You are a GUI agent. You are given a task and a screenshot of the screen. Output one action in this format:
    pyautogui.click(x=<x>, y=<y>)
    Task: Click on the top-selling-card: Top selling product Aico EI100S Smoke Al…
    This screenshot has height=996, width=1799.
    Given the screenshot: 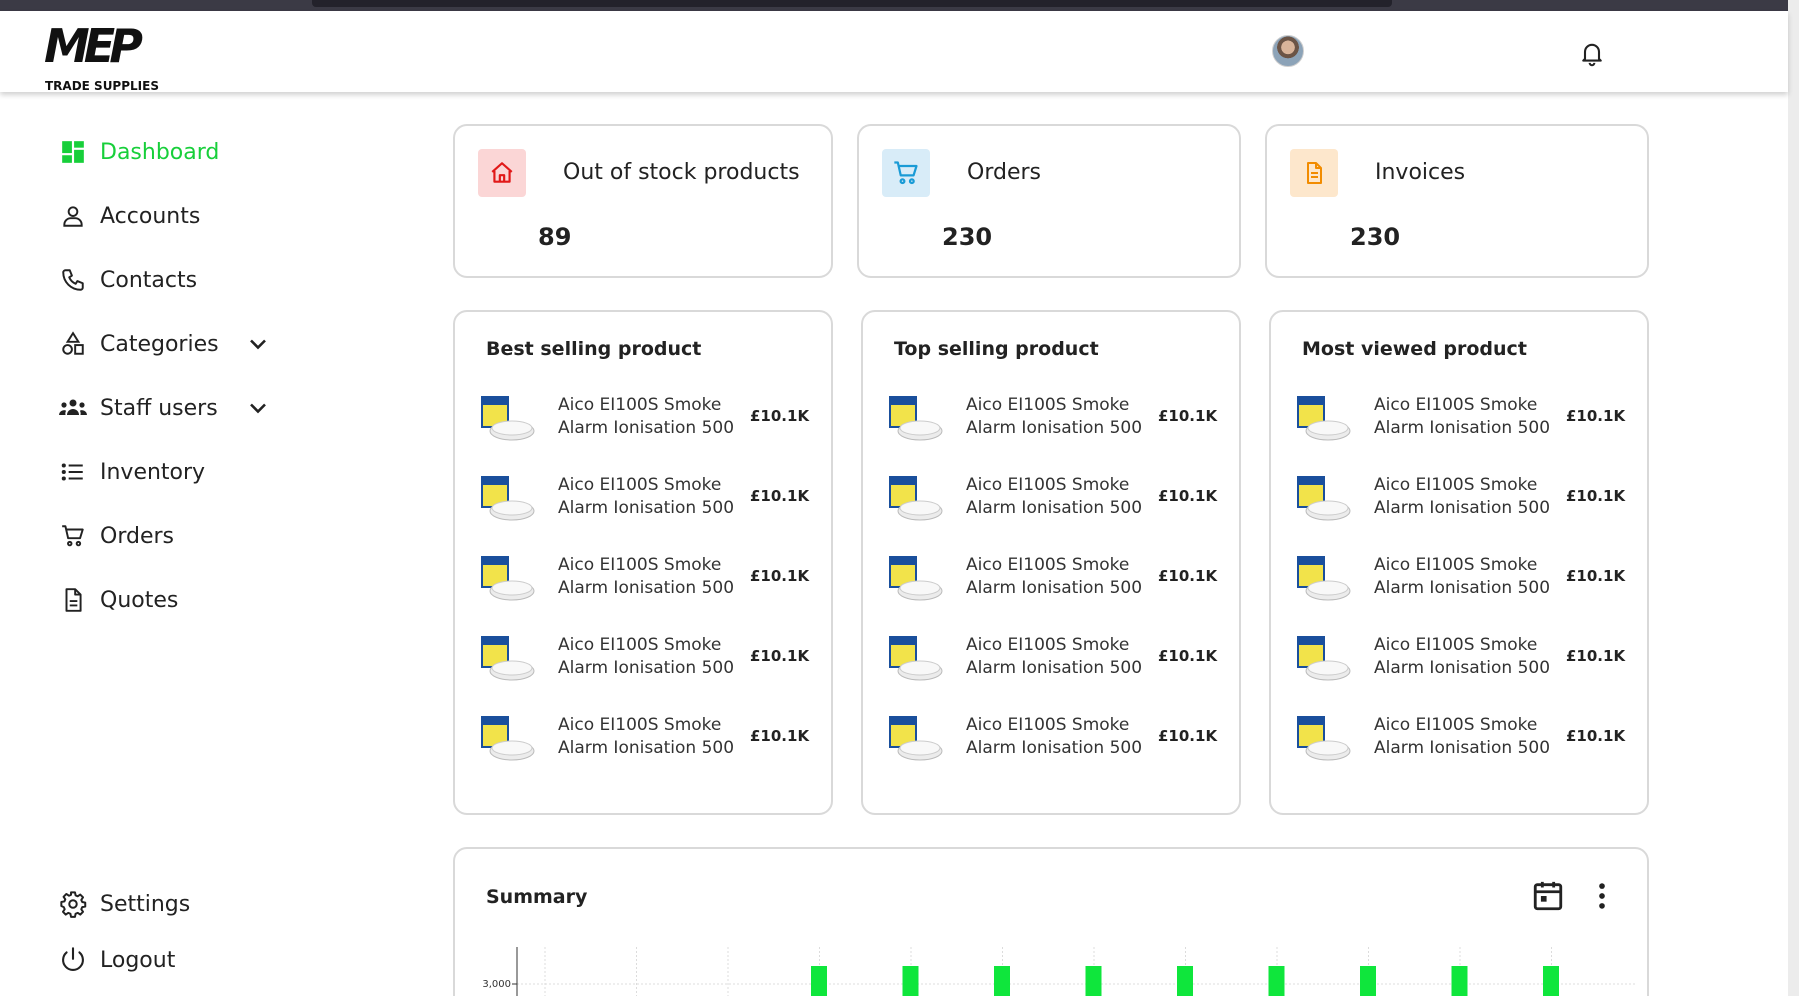 What is the action you would take?
    pyautogui.click(x=1051, y=562)
    